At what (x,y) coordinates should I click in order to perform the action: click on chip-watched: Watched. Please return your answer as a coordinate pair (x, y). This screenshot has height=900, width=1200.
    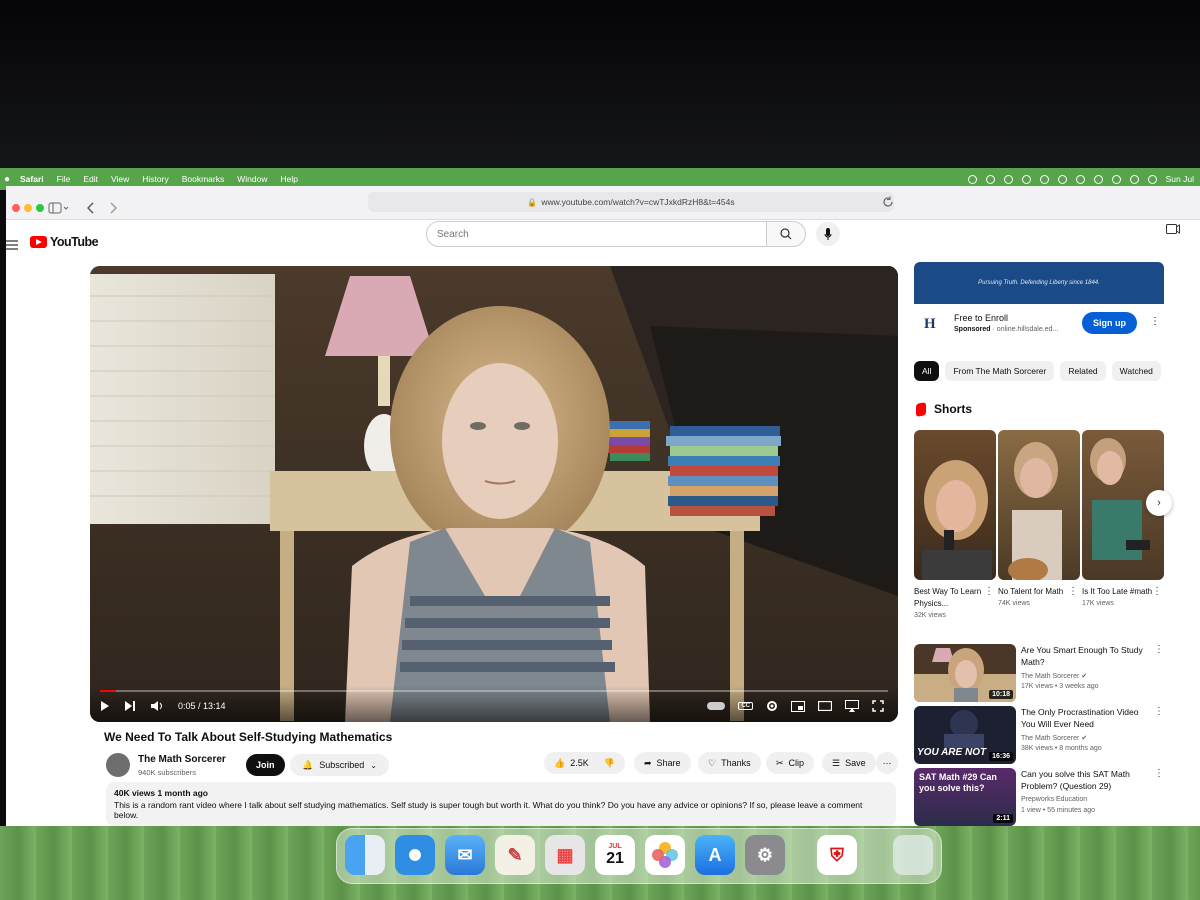
    Looking at the image, I should click on (1136, 371).